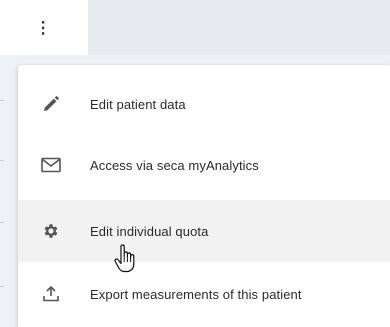  I want to click on upload-icon, so click(51, 294).